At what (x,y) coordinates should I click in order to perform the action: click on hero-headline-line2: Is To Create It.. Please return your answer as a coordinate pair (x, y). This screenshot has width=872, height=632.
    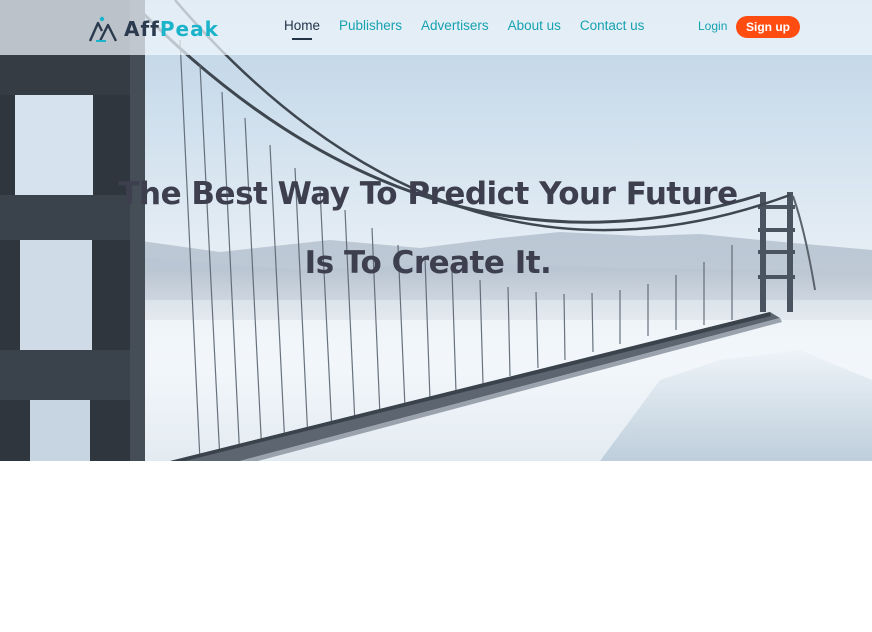
    Looking at the image, I should click on (428, 263).